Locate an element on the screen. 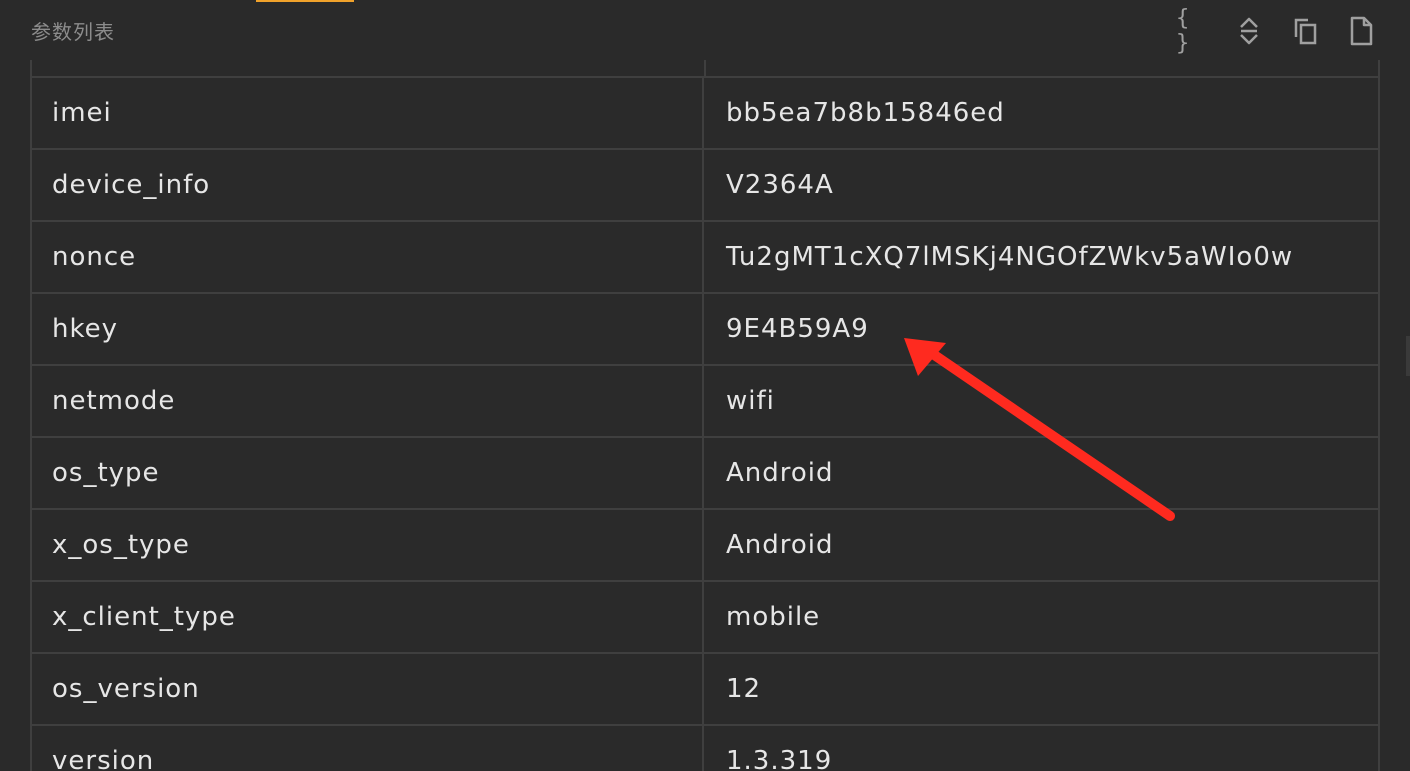 The image size is (1410, 771). param-value: 9E4B59A9 is located at coordinates (1041, 329).